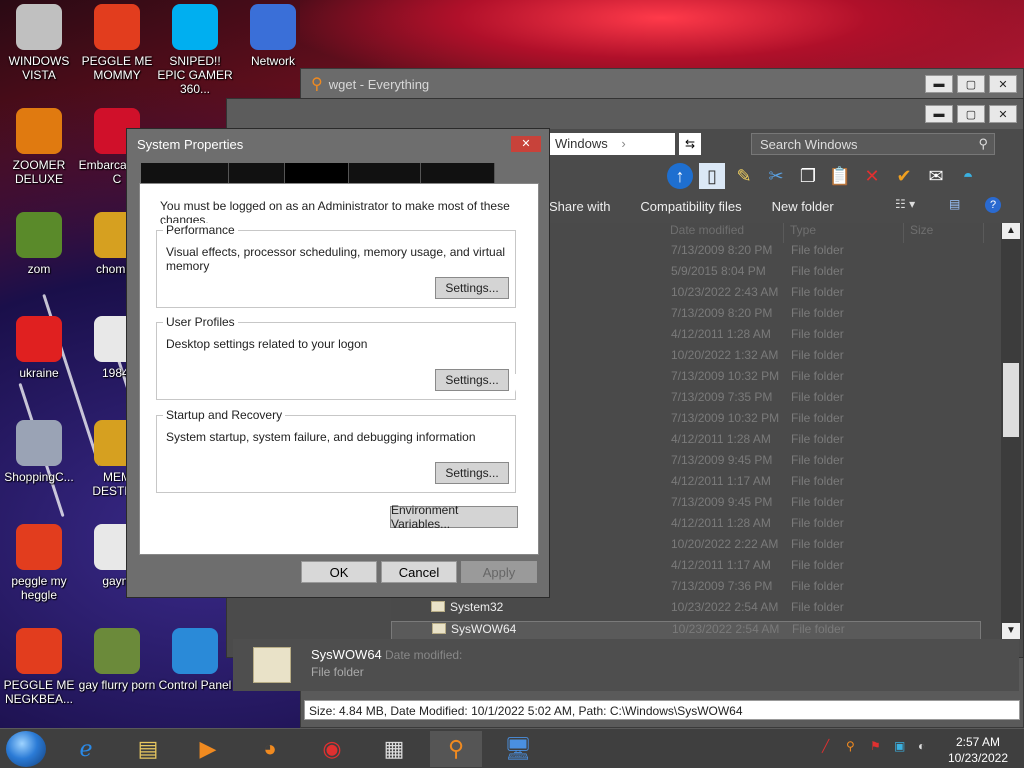 This screenshot has height=768, width=1024. What do you see at coordinates (872, 176) in the screenshot?
I see `delete-icon: ✕` at bounding box center [872, 176].